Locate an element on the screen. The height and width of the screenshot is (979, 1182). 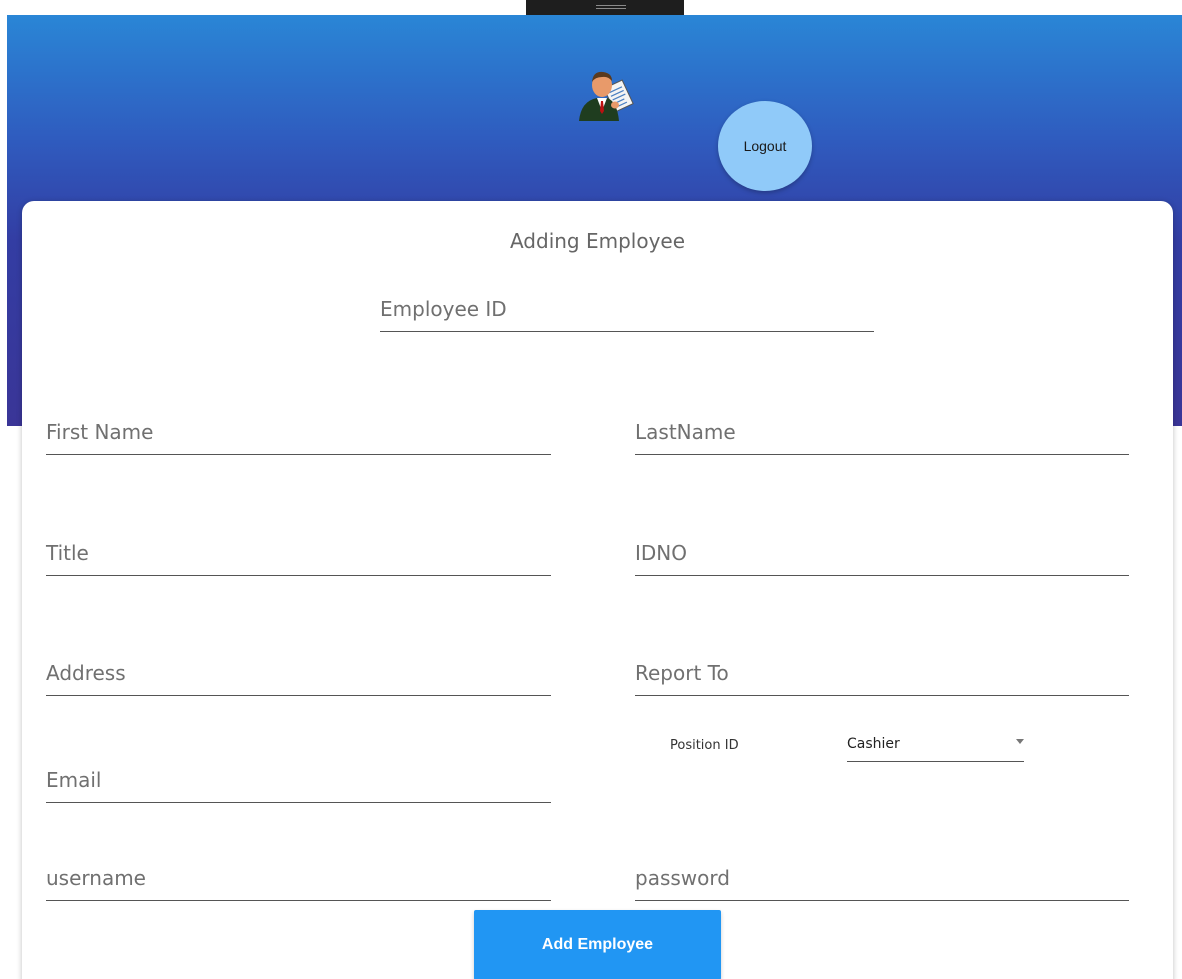
report-to-field: Report To is located at coordinates (882, 676).